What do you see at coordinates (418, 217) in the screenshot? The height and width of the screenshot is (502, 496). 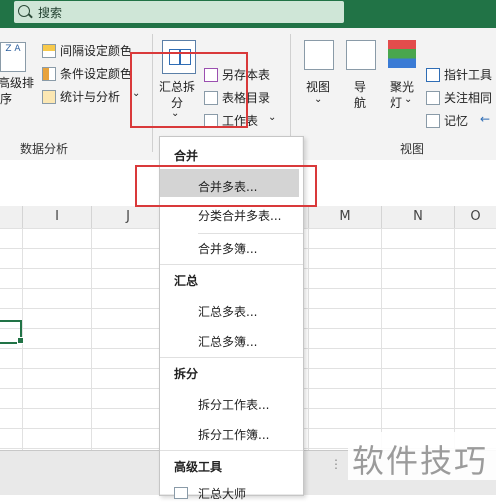 I see `column-header-n: N` at bounding box center [418, 217].